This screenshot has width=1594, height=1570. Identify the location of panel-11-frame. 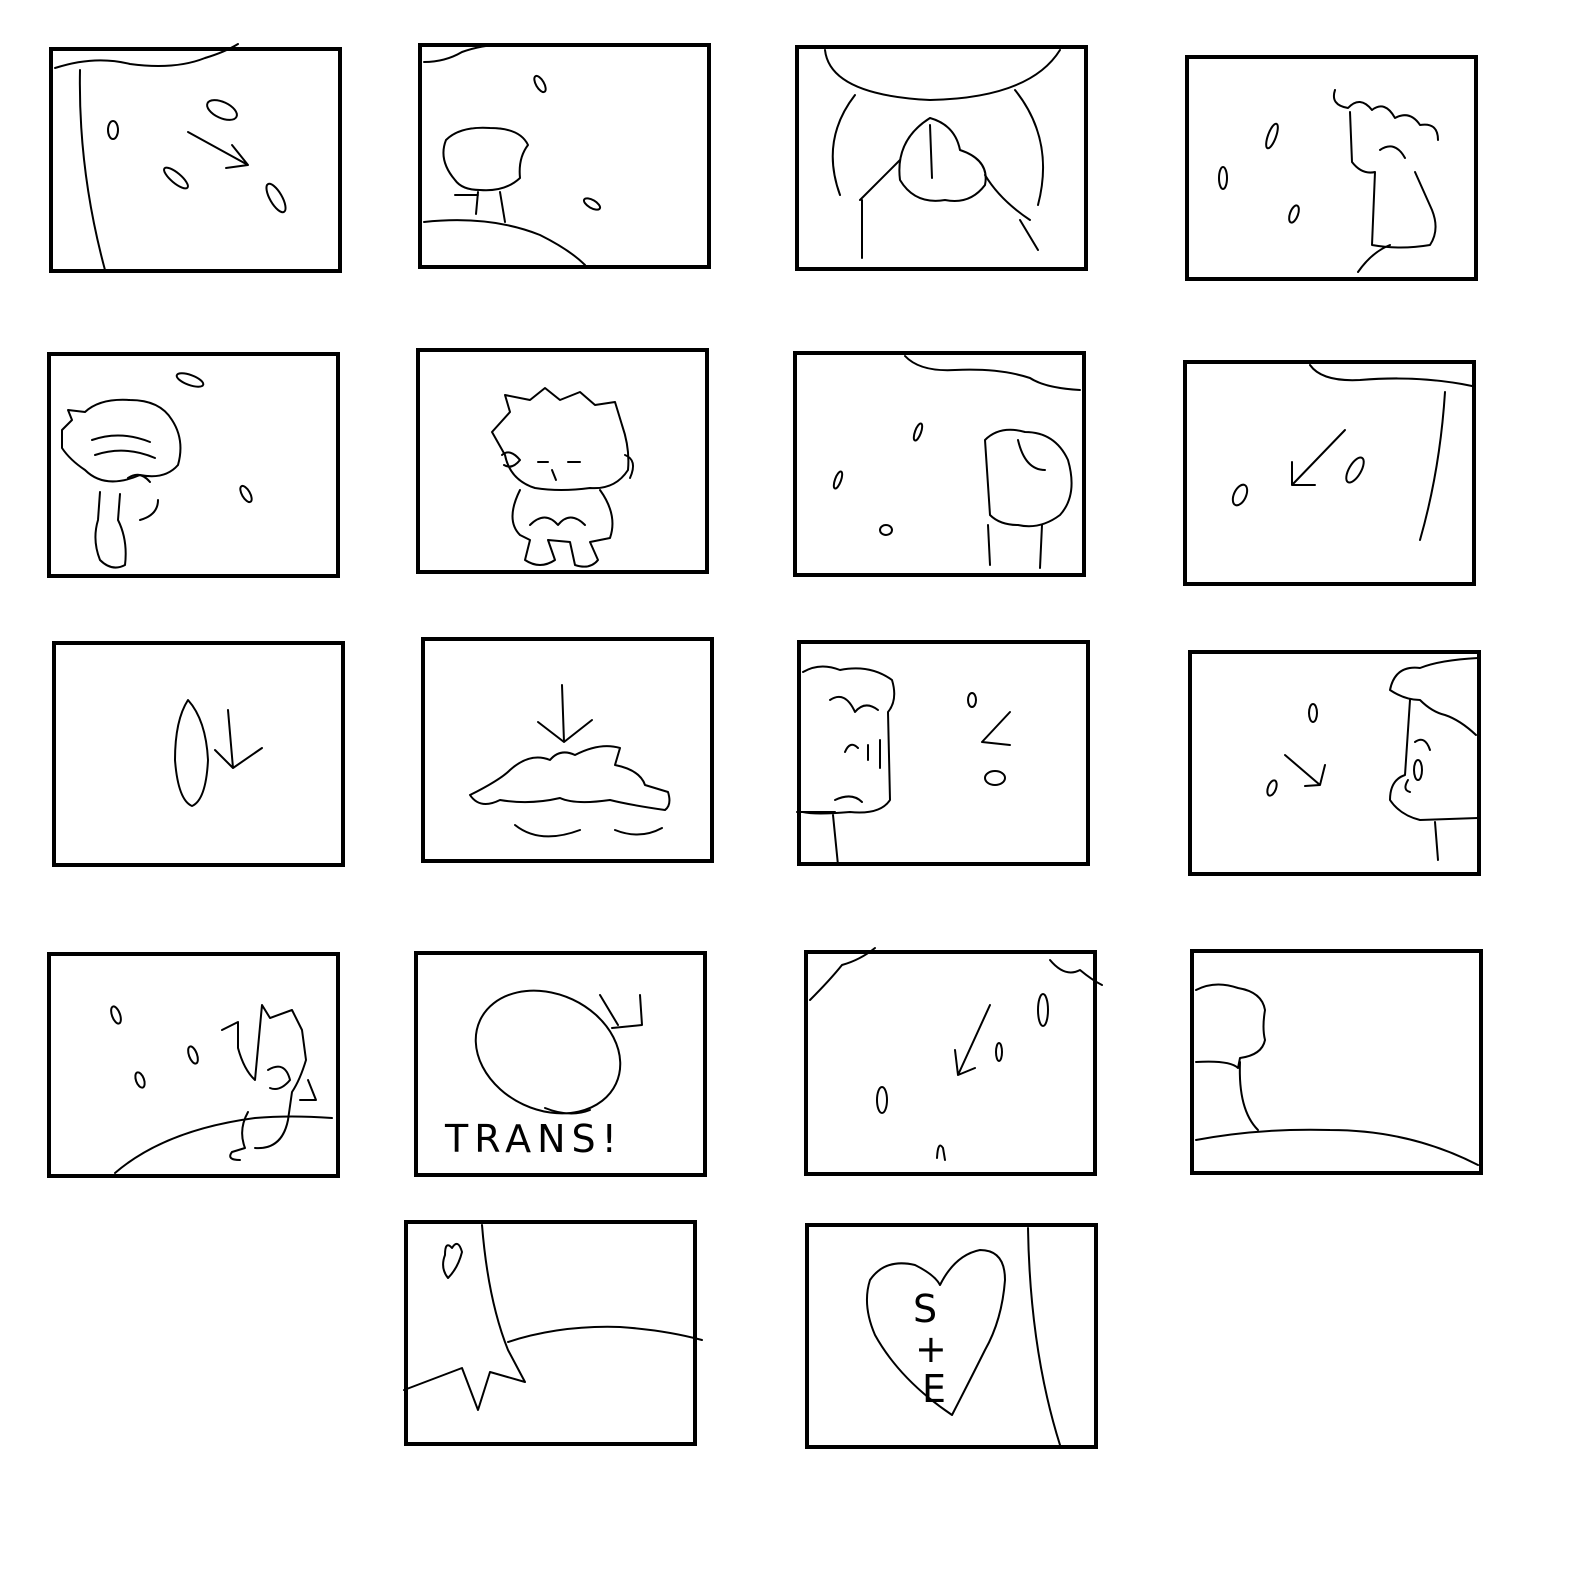
(943, 753).